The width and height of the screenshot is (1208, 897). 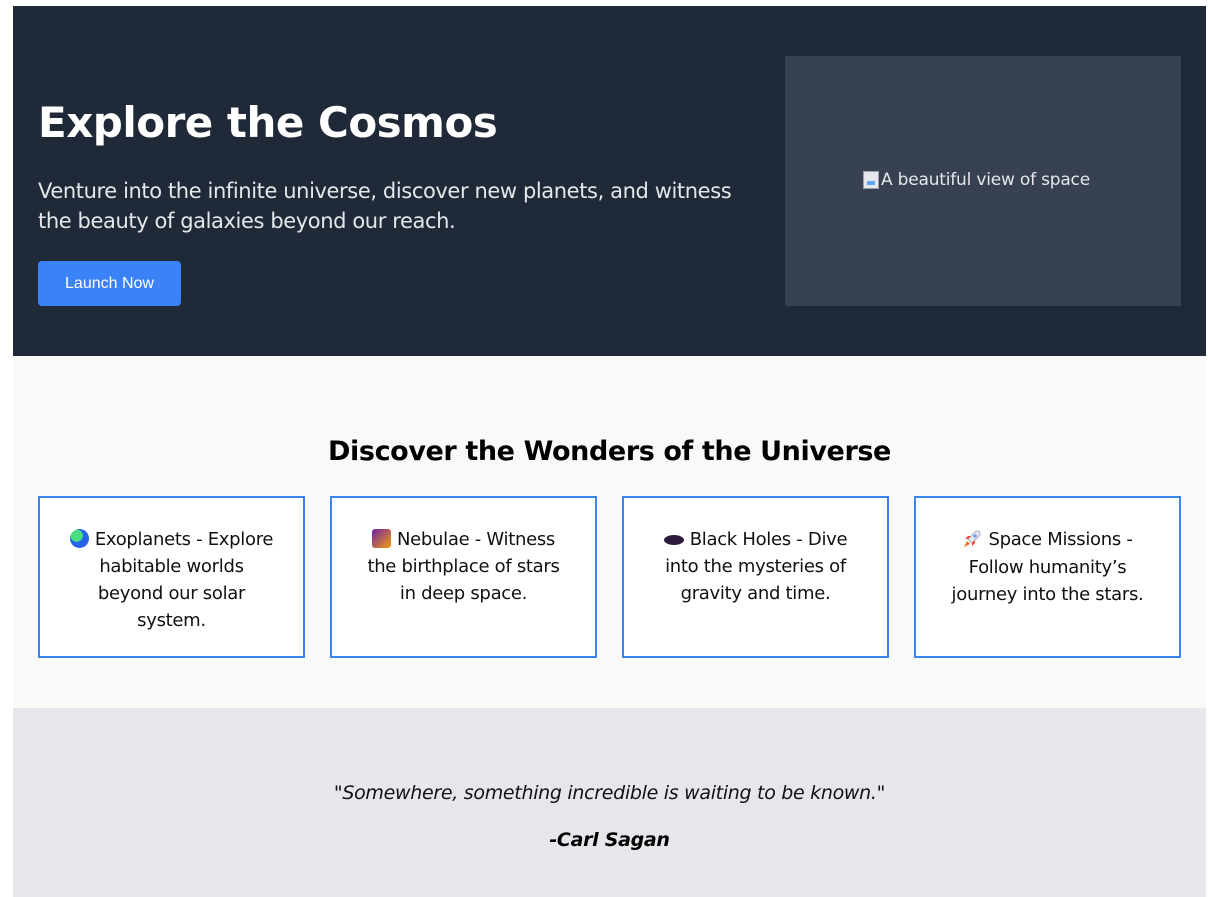 I want to click on hero-title: Explore the Cosmos, so click(x=268, y=122).